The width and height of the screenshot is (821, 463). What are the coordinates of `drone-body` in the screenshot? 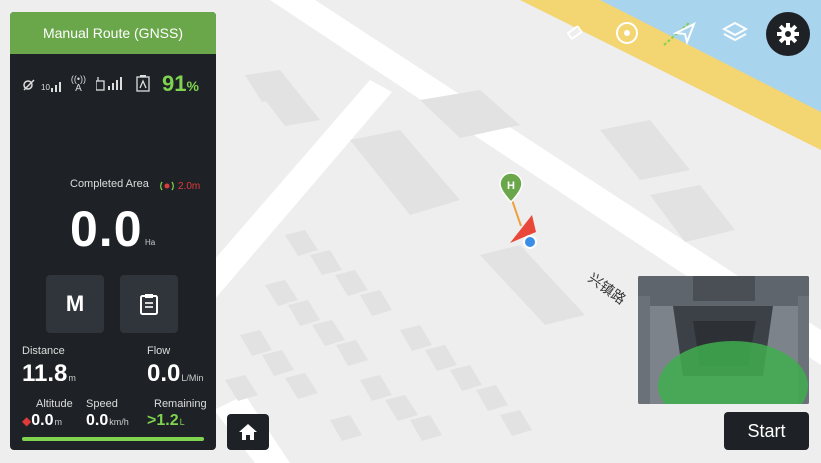 It's located at (724, 288).